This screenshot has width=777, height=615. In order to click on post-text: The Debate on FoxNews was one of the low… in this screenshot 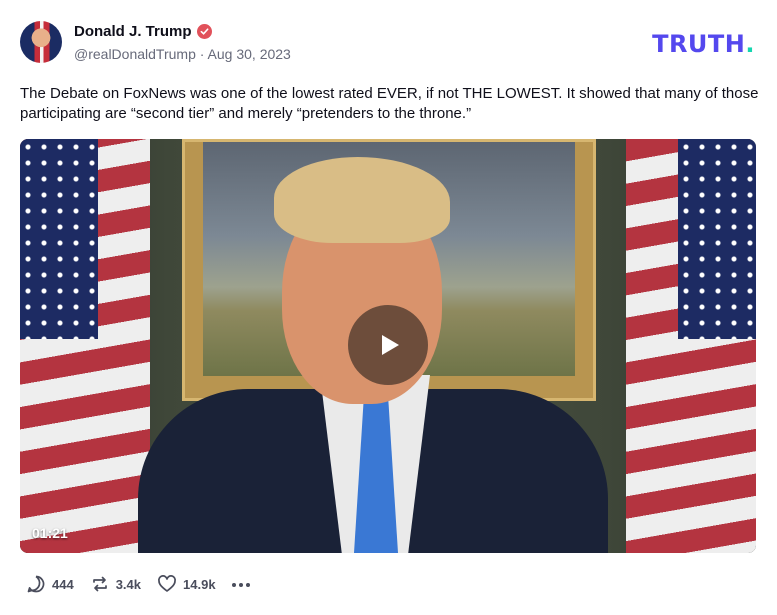, I will do `click(389, 103)`.